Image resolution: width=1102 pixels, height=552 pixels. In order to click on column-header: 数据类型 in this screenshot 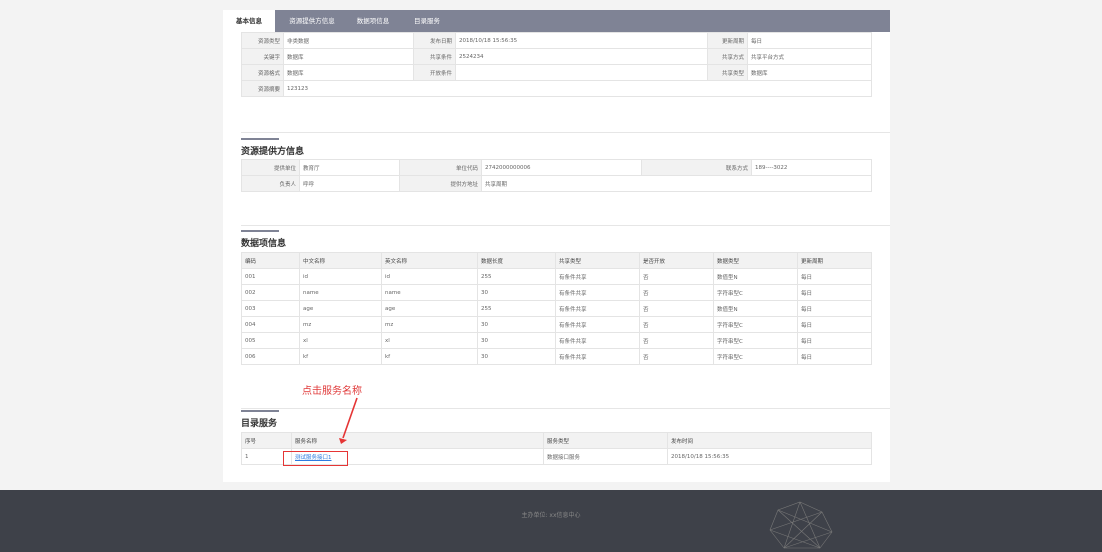, I will do `click(755, 260)`.